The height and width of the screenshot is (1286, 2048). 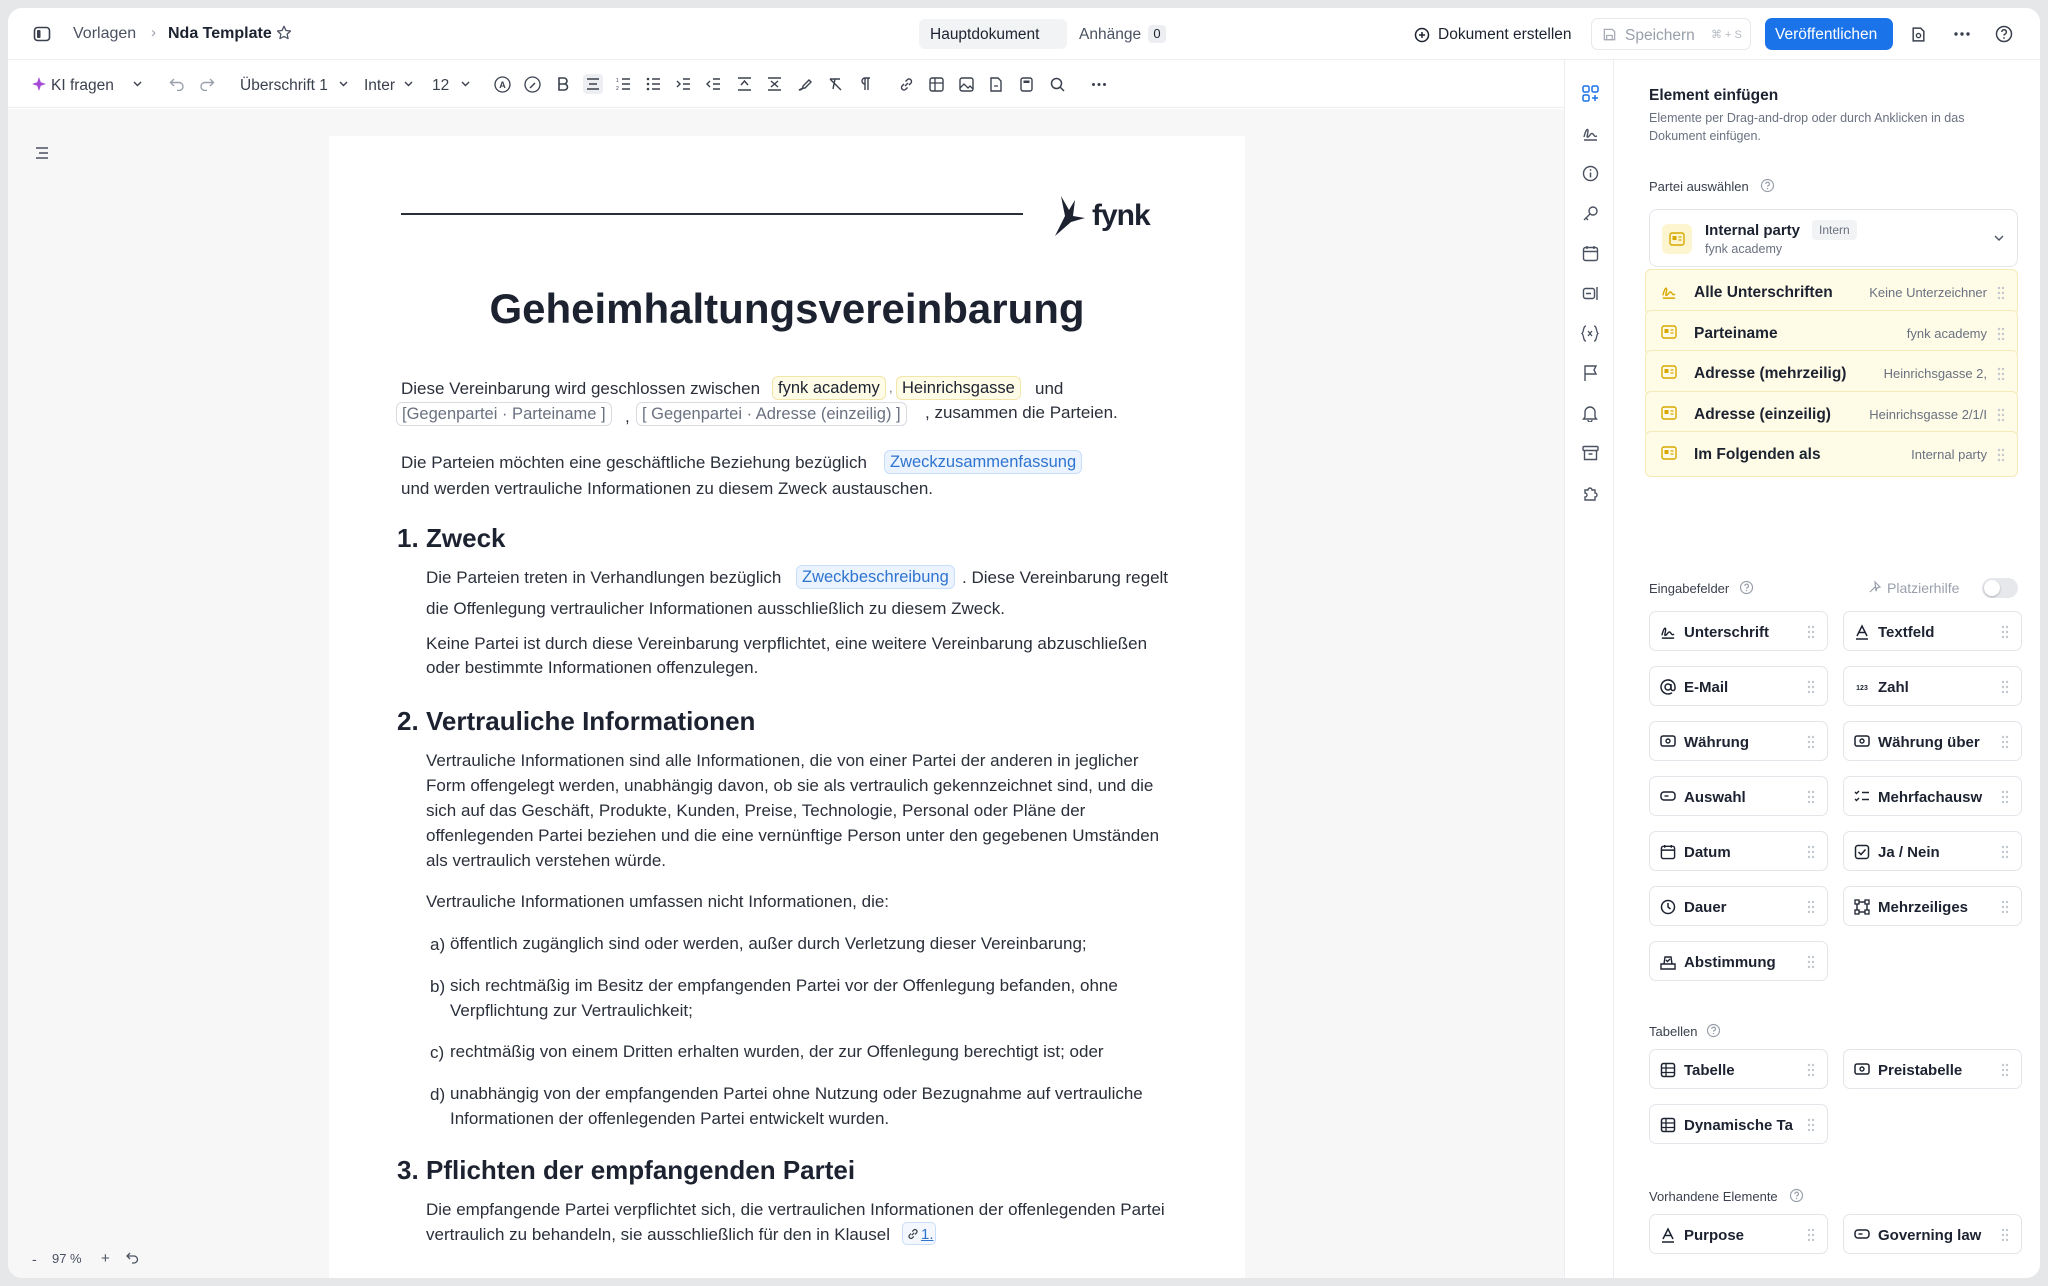 What do you see at coordinates (207, 84) in the screenshot?
I see `redo-icon` at bounding box center [207, 84].